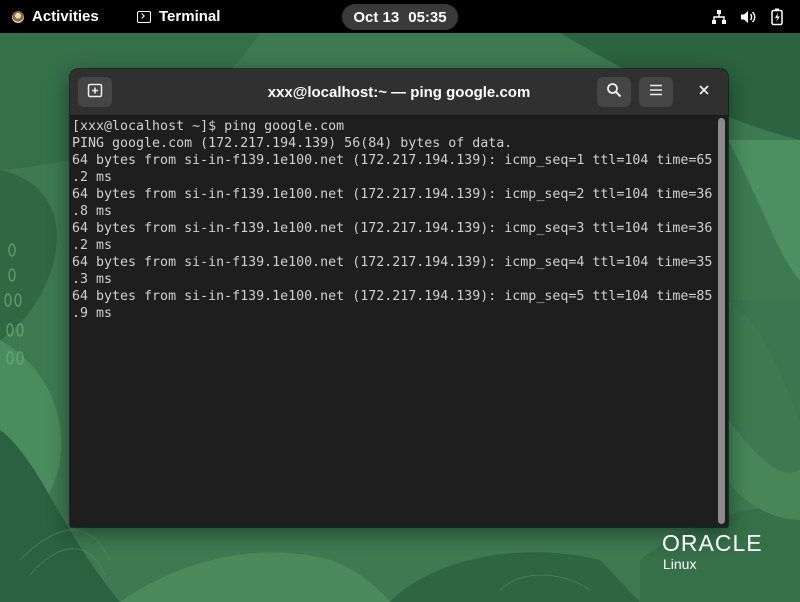  What do you see at coordinates (92, 279) in the screenshot?
I see `terminal-line: .3 ms` at bounding box center [92, 279].